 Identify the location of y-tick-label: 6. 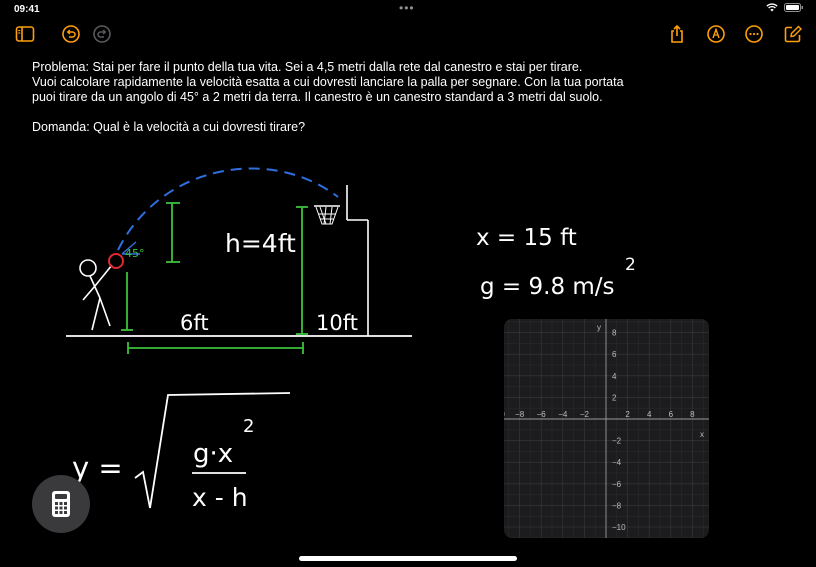
(614, 354).